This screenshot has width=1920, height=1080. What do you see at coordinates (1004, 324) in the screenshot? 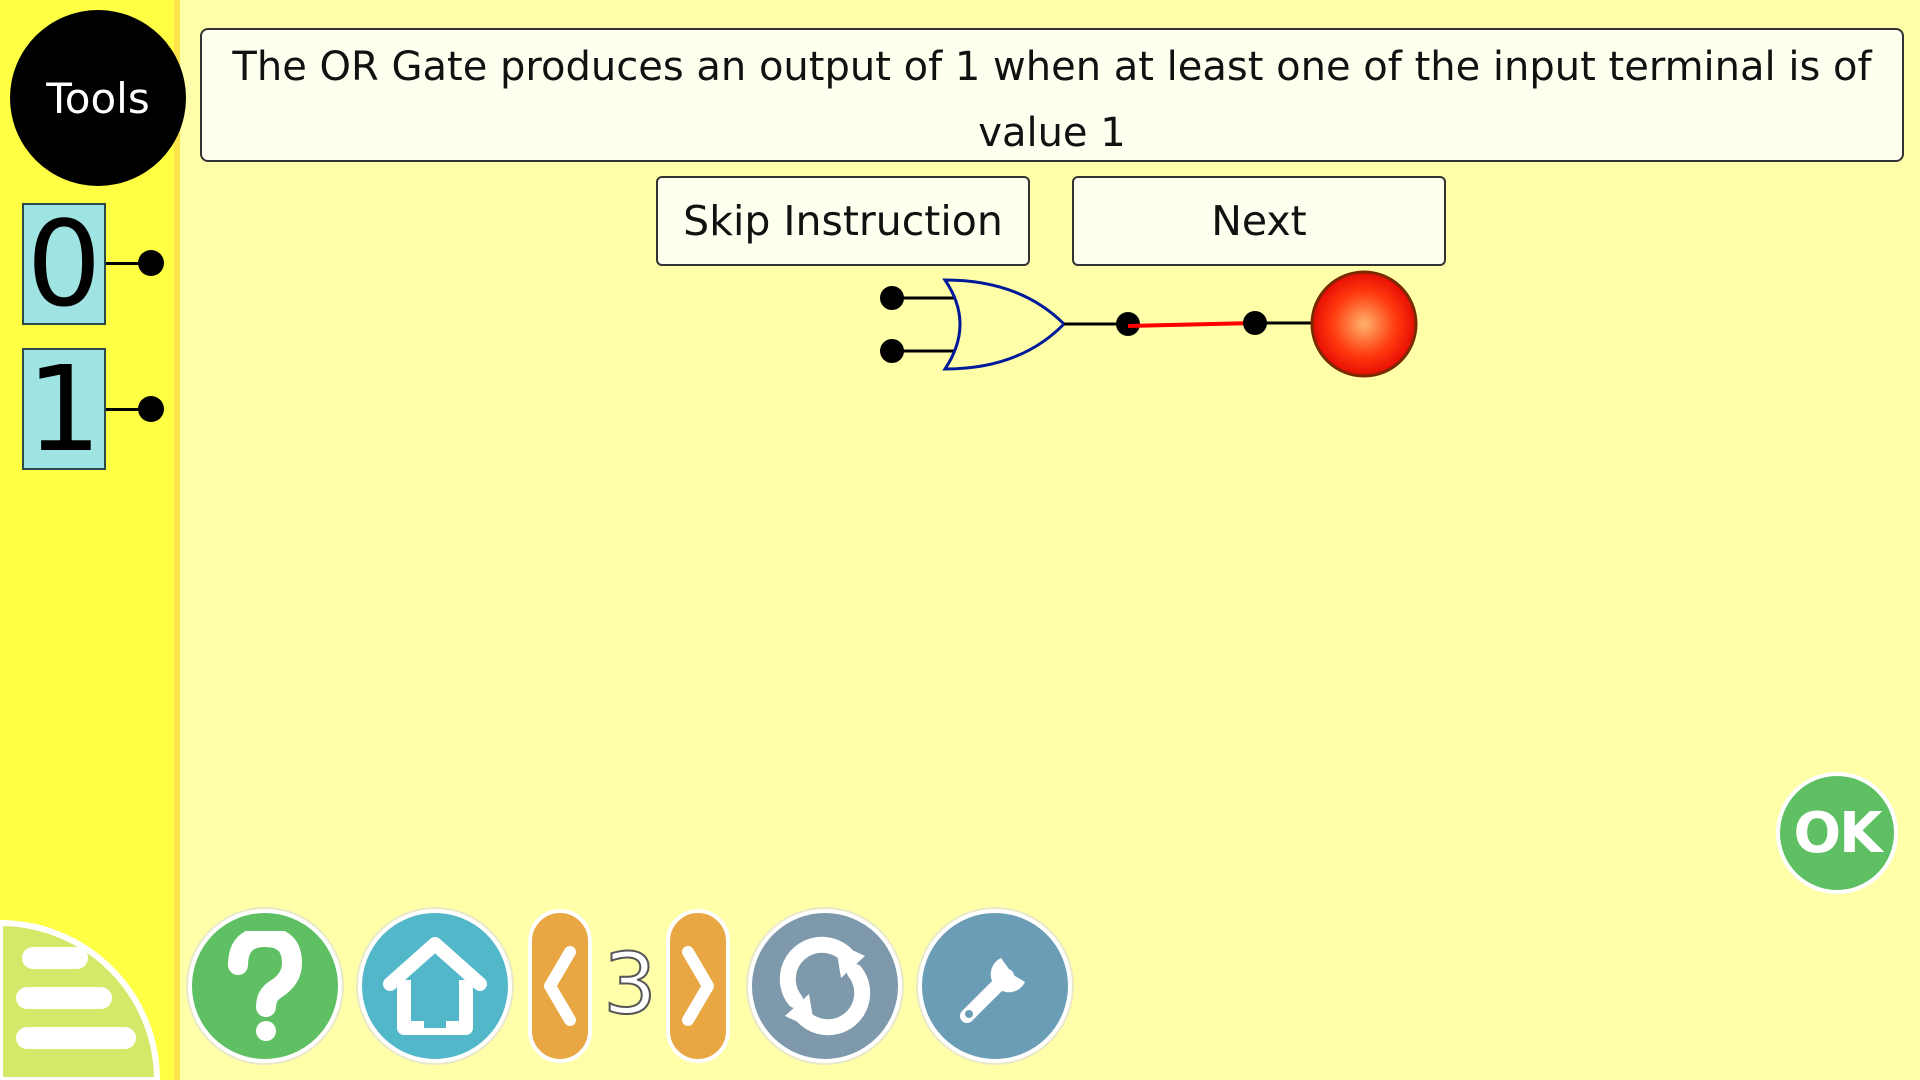
I see `or-gate` at bounding box center [1004, 324].